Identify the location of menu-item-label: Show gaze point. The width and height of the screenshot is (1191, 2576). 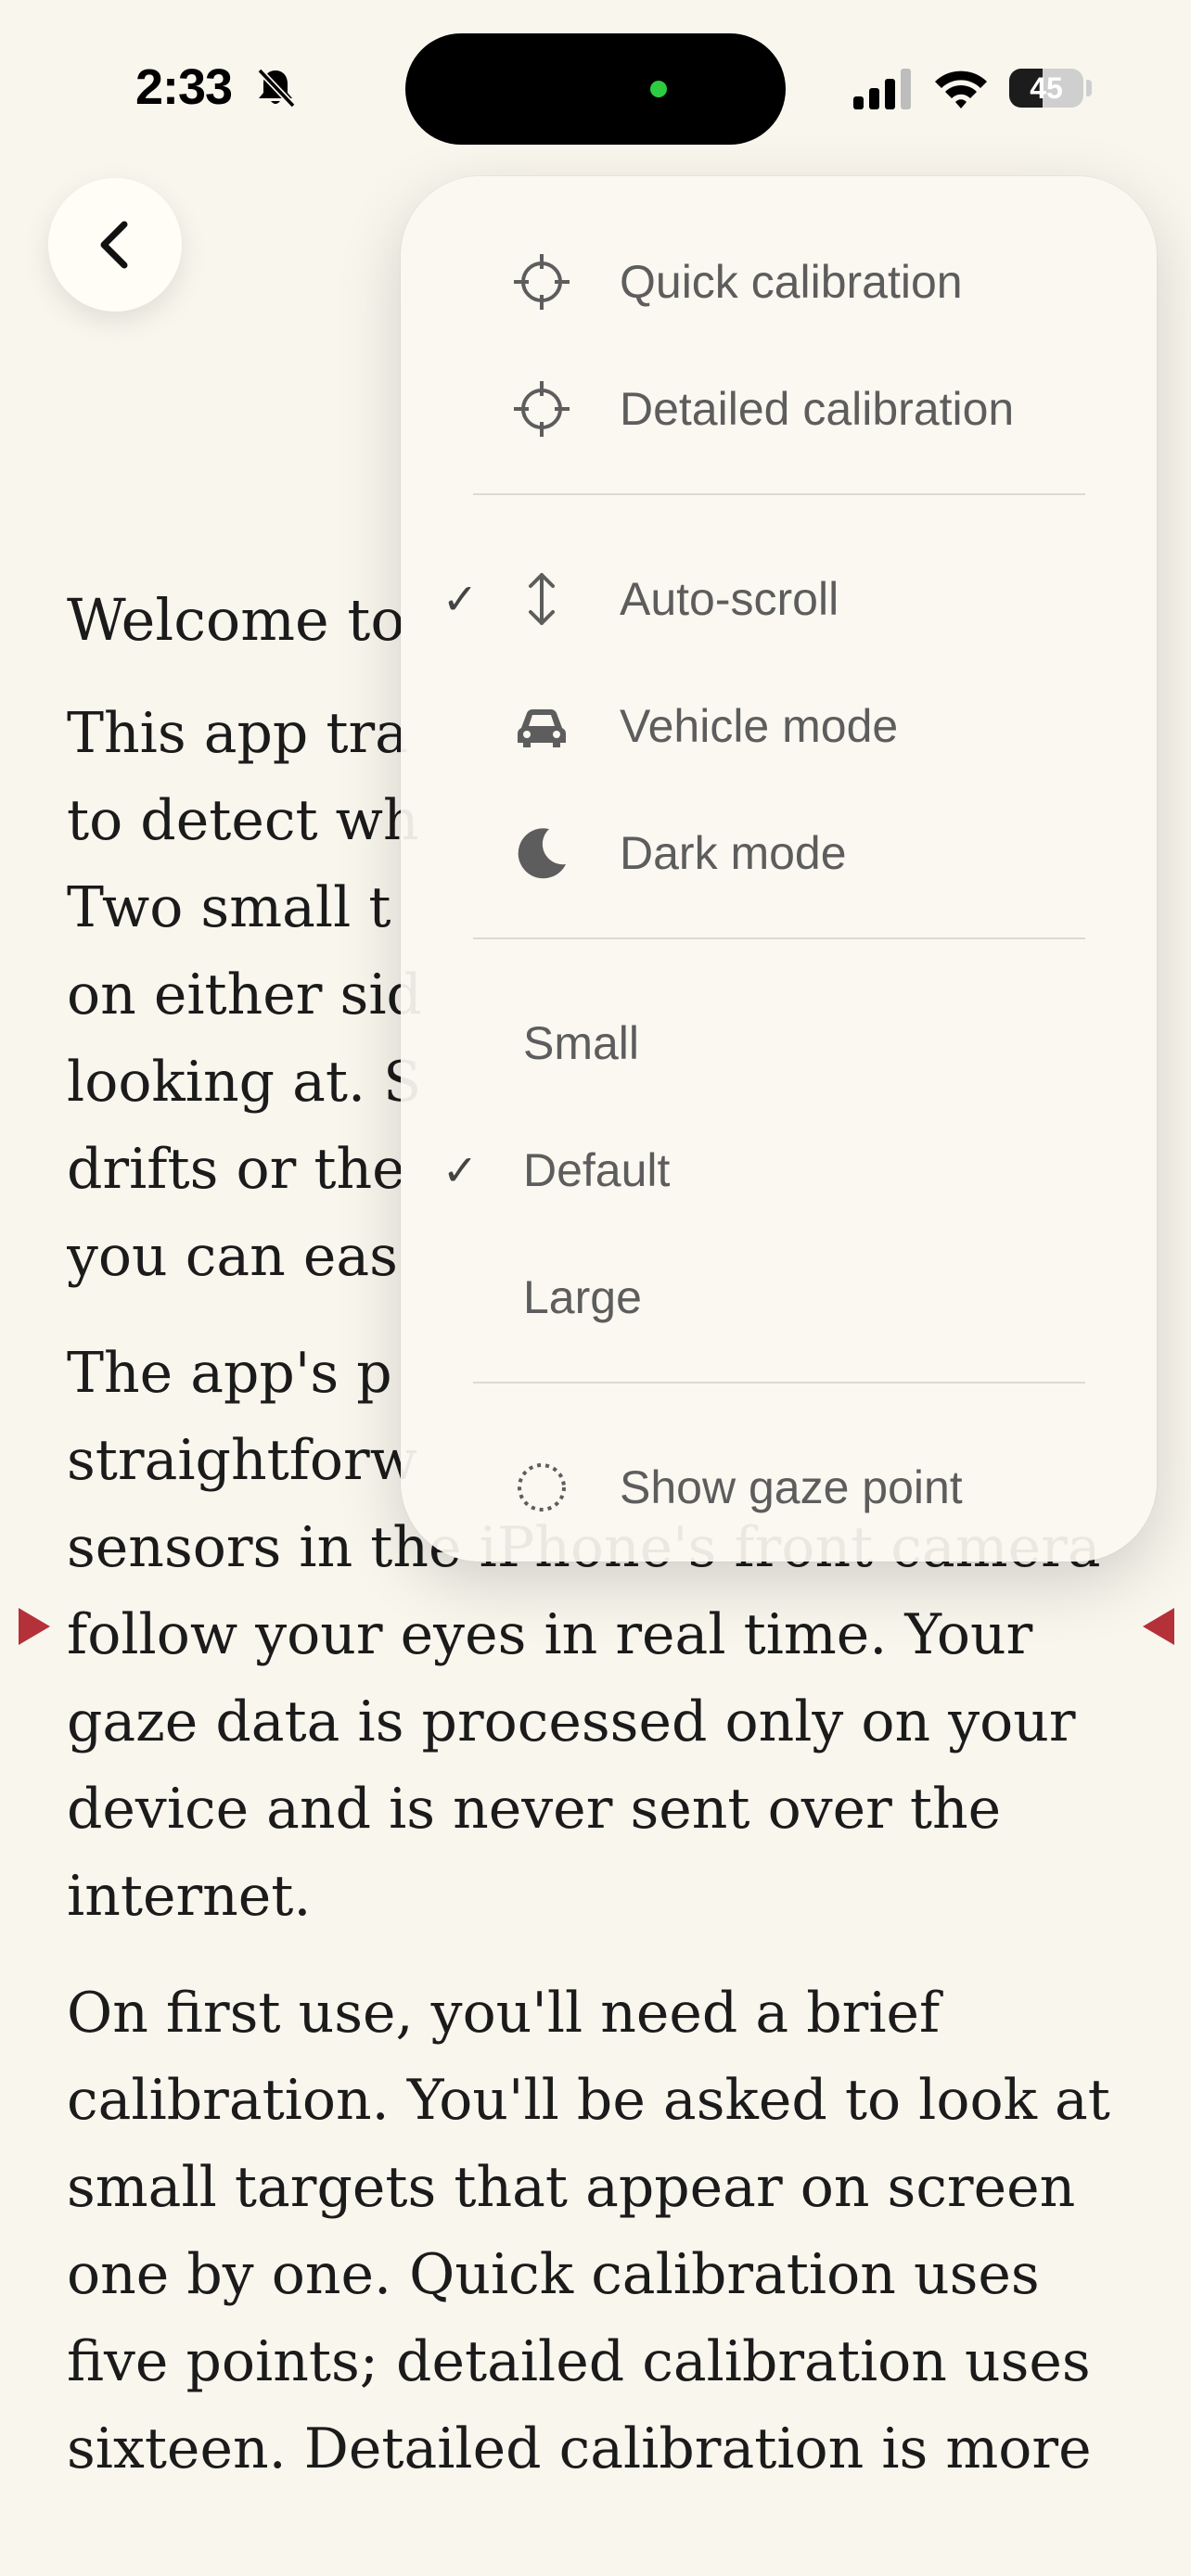
(791, 1487).